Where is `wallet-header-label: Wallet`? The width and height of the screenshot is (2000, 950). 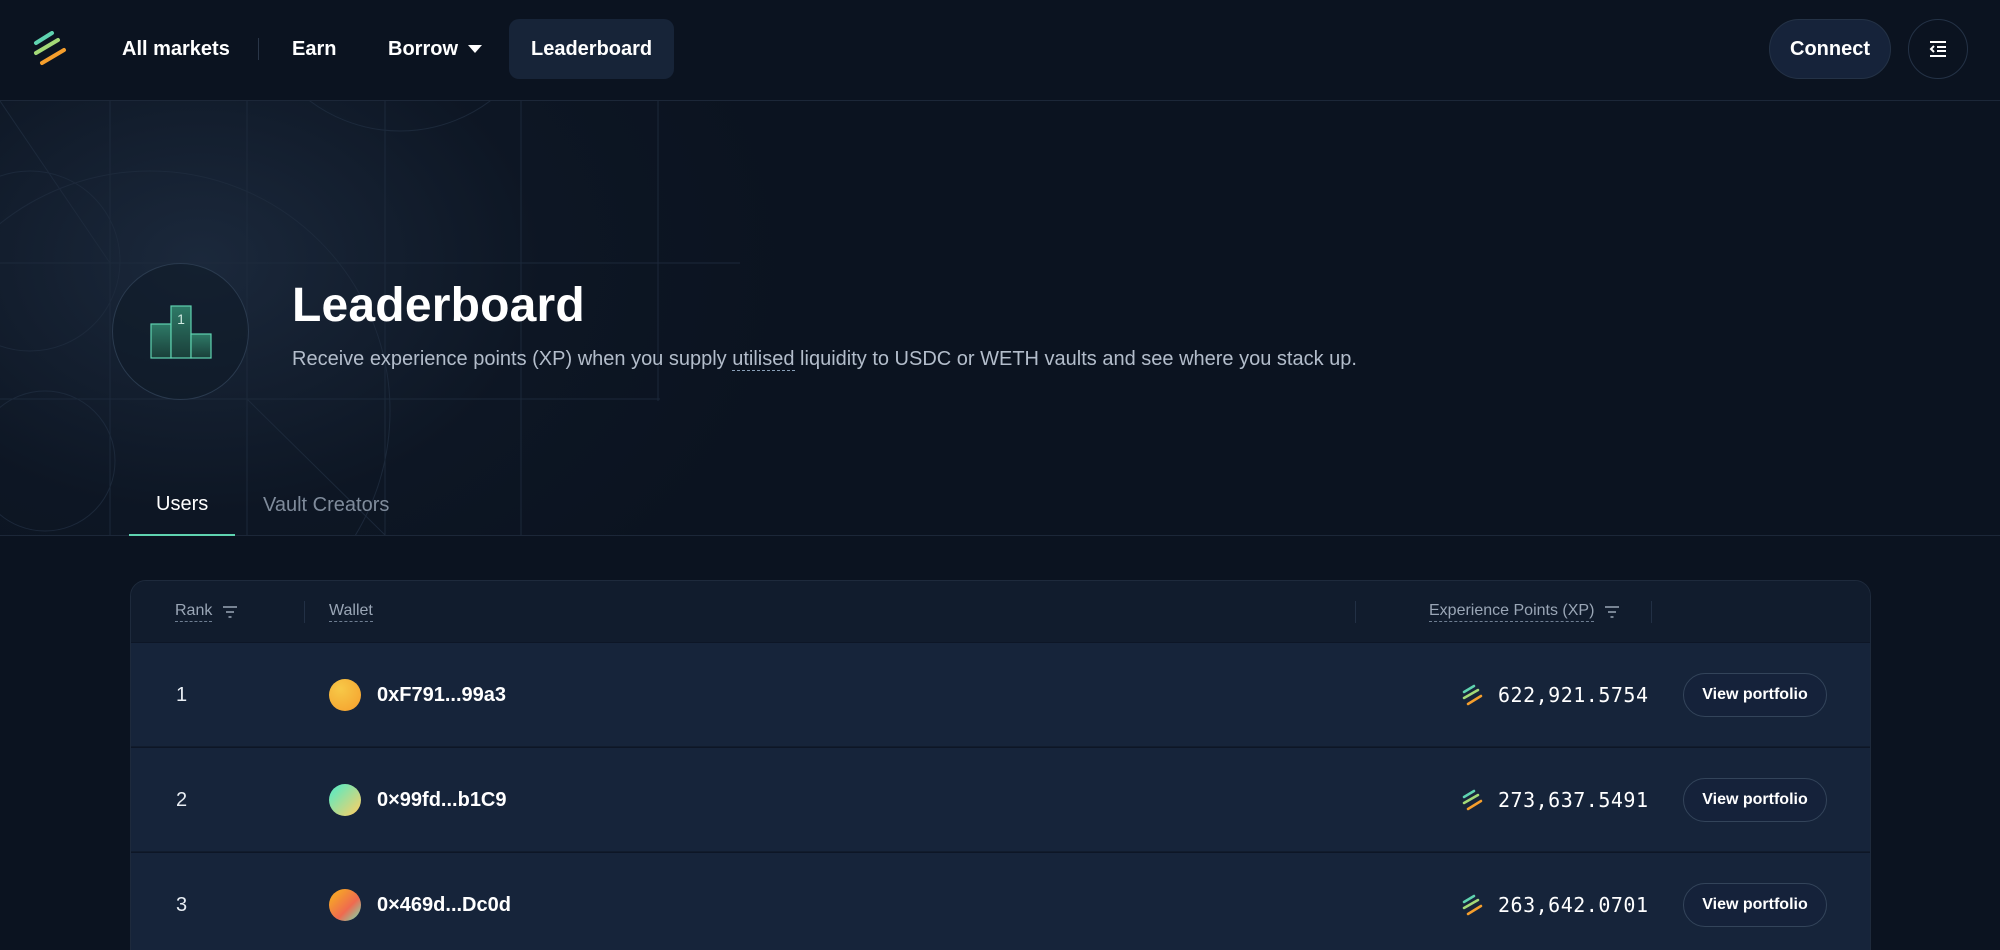
wallet-header-label: Wallet is located at coordinates (351, 612).